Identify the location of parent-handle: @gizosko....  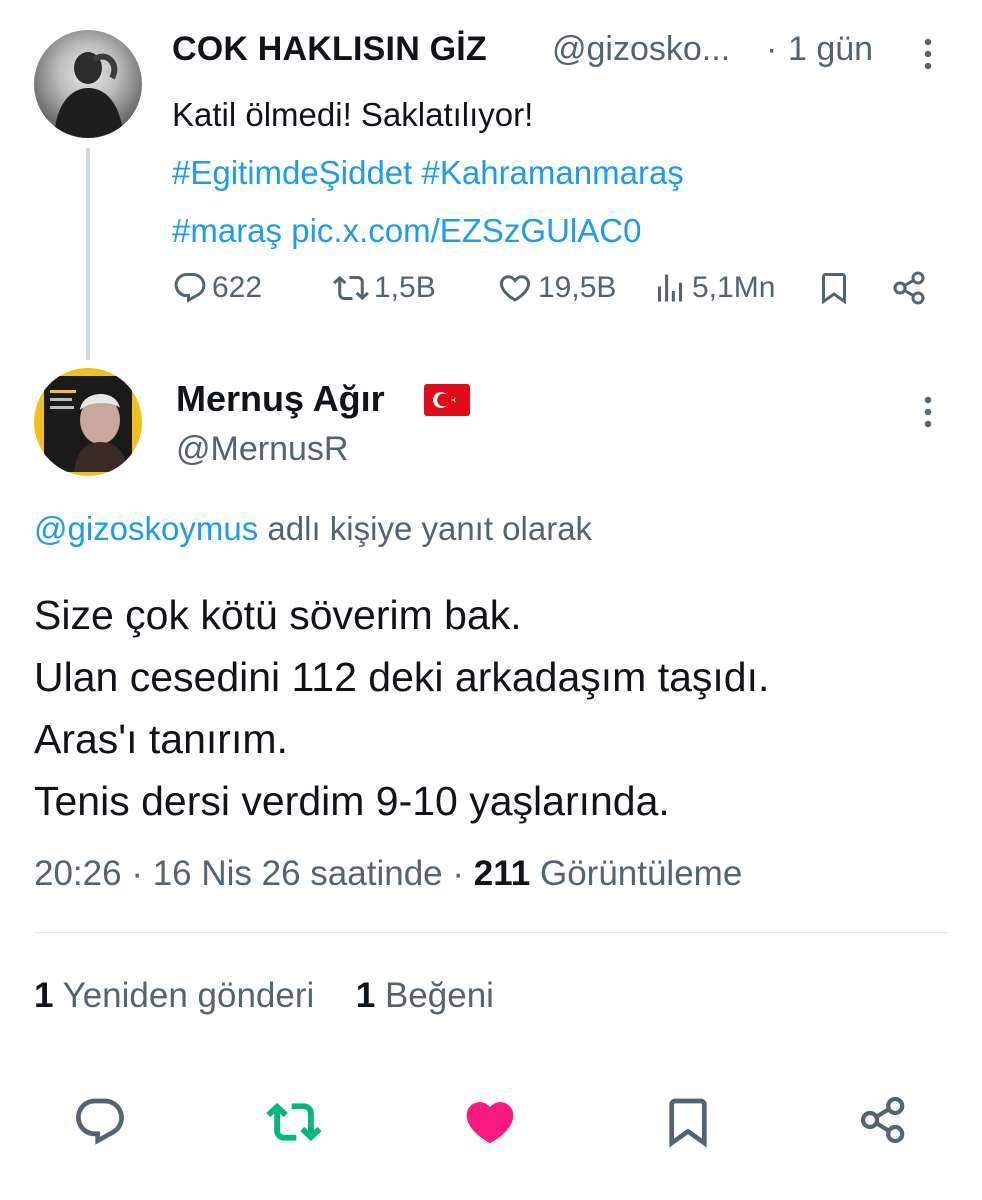
(641, 49).